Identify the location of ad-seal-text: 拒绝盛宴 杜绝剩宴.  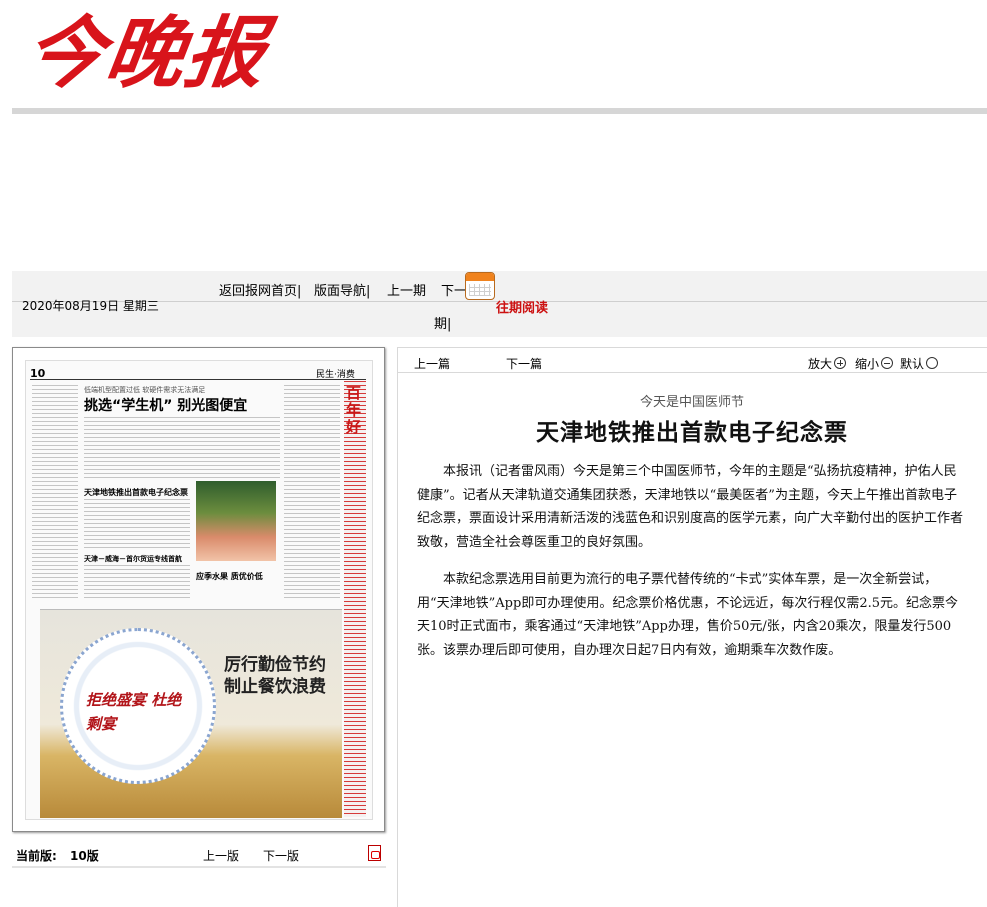
(134, 712).